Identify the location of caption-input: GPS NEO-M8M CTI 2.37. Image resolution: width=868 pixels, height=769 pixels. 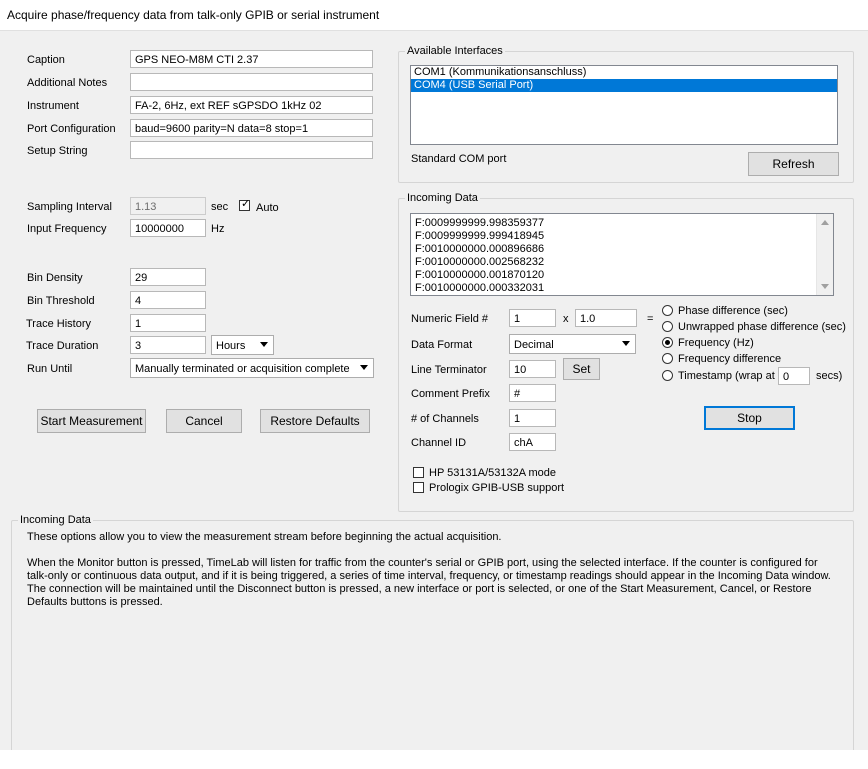
(251, 59).